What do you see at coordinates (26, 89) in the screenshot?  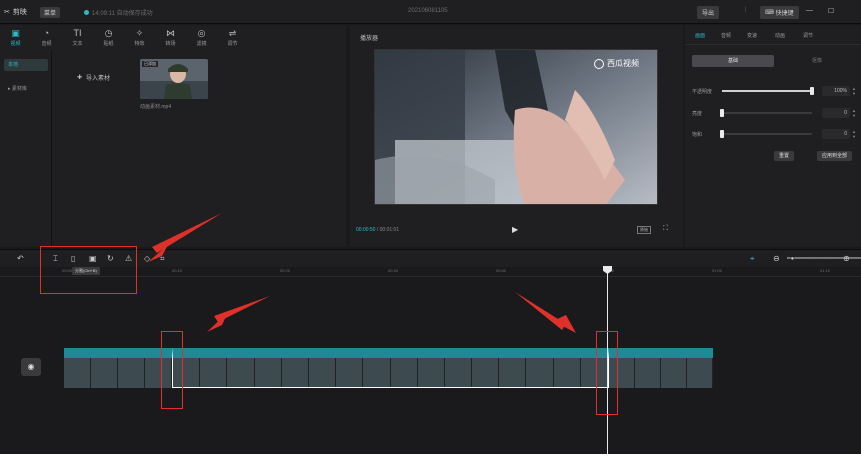 I see `sidebar-item-library: ▸ 素材库` at bounding box center [26, 89].